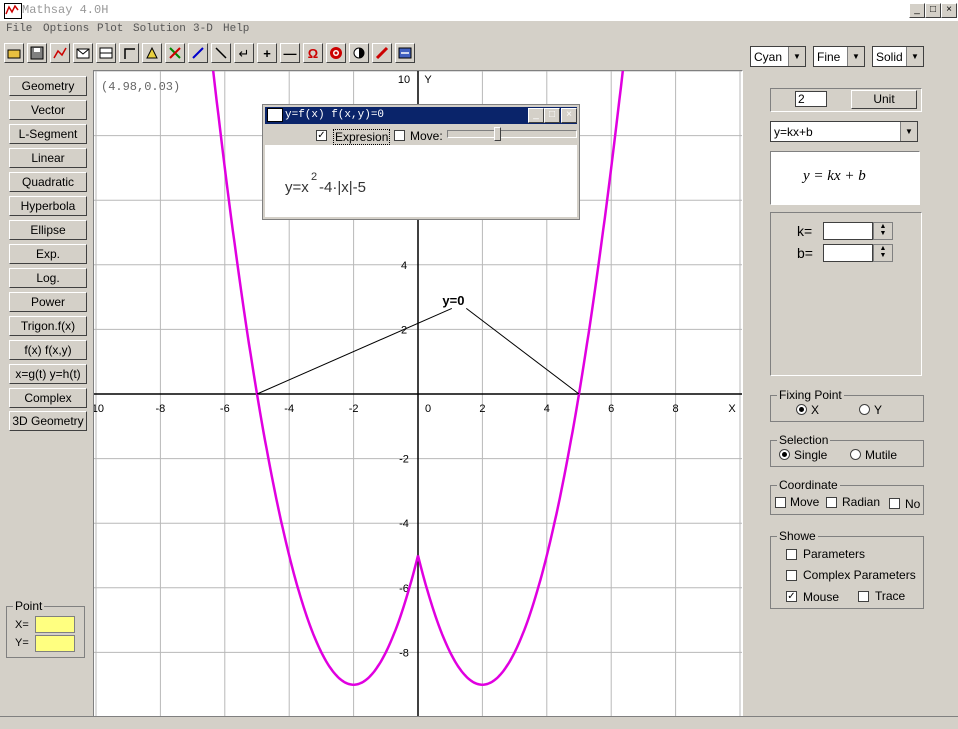 Image resolution: width=958 pixels, height=729 pixels. I want to click on unit-button: Unit, so click(884, 99).